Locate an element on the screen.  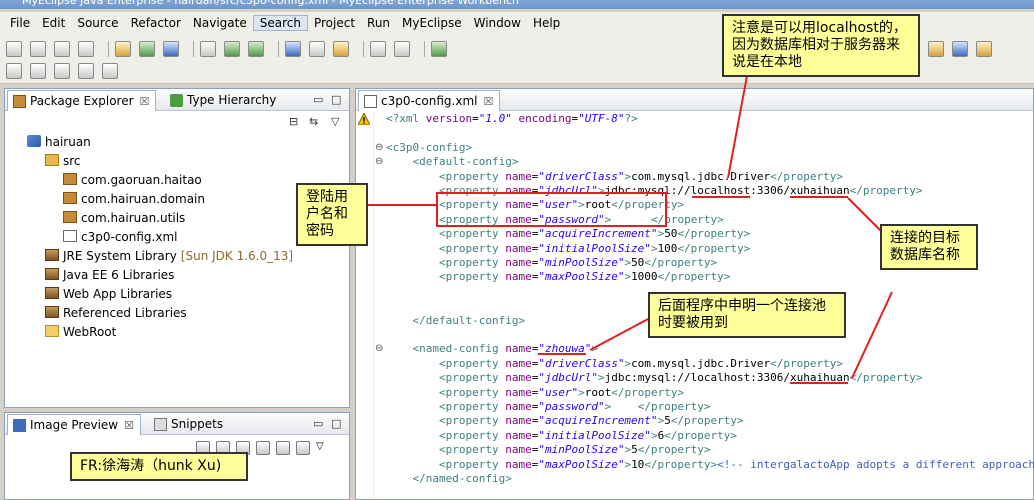
package-icon is located at coordinates (70, 179).